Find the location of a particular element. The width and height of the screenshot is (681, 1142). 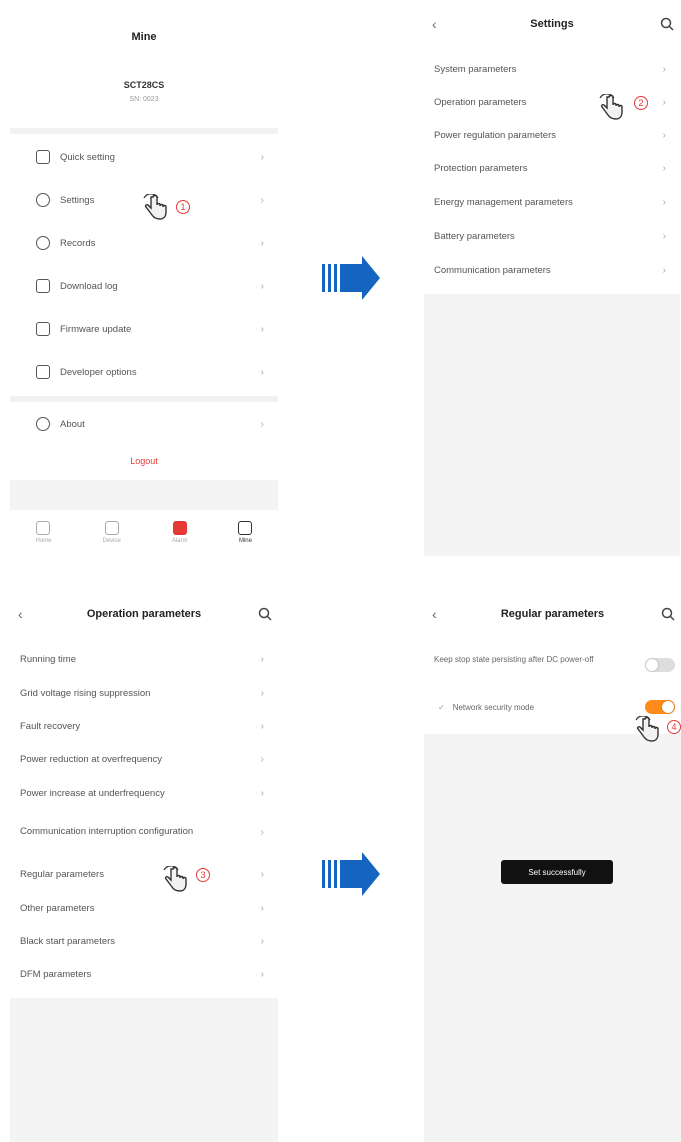

download-log-icon is located at coordinates (43, 286).